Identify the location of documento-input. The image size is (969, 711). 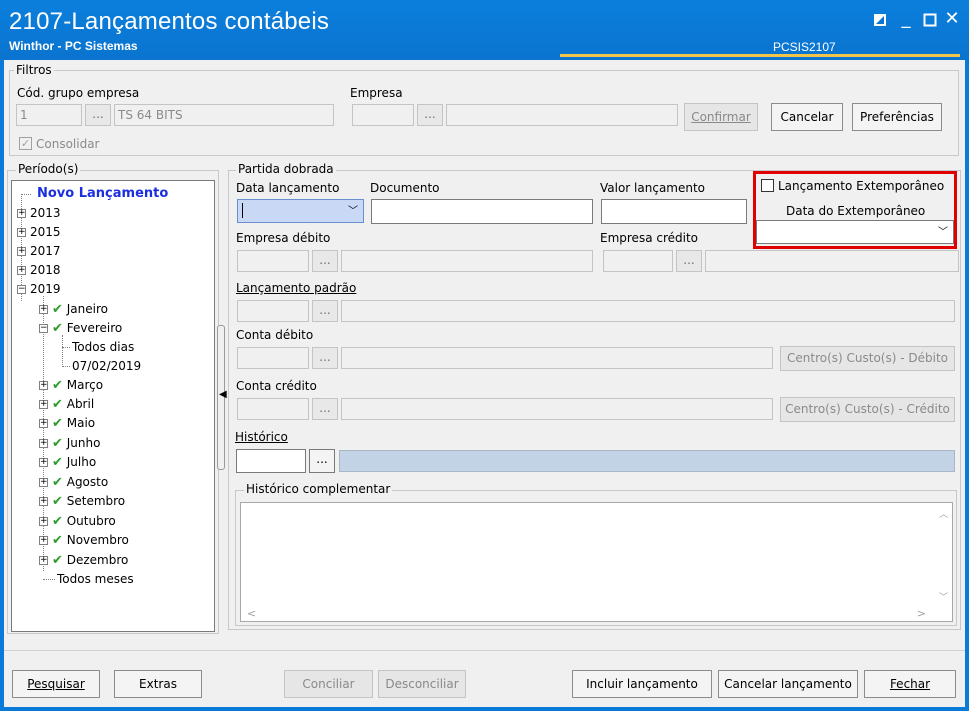
(482, 211).